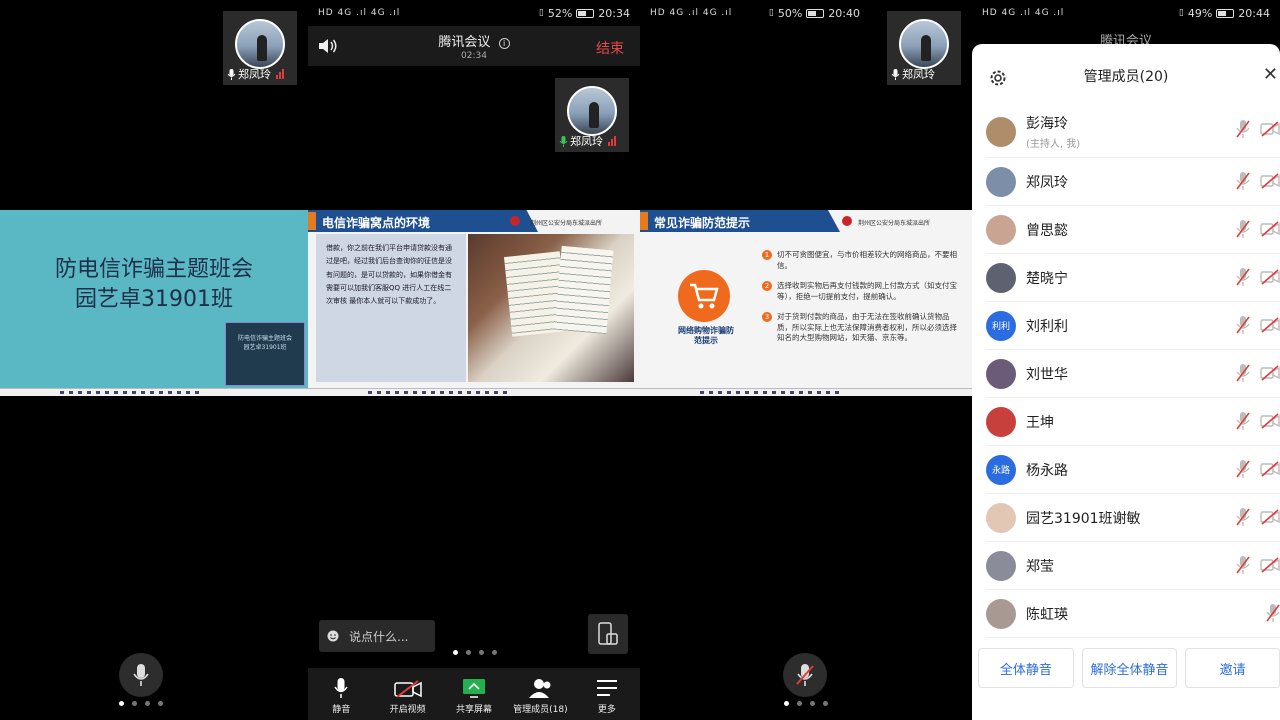 This screenshot has width=1280, height=720. I want to click on rotate-screen-button, so click(608, 634).